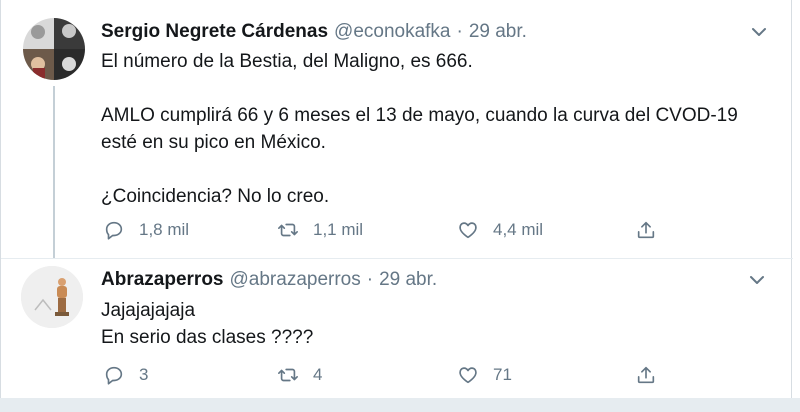  I want to click on author-handle: @abrazaperros, so click(295, 280).